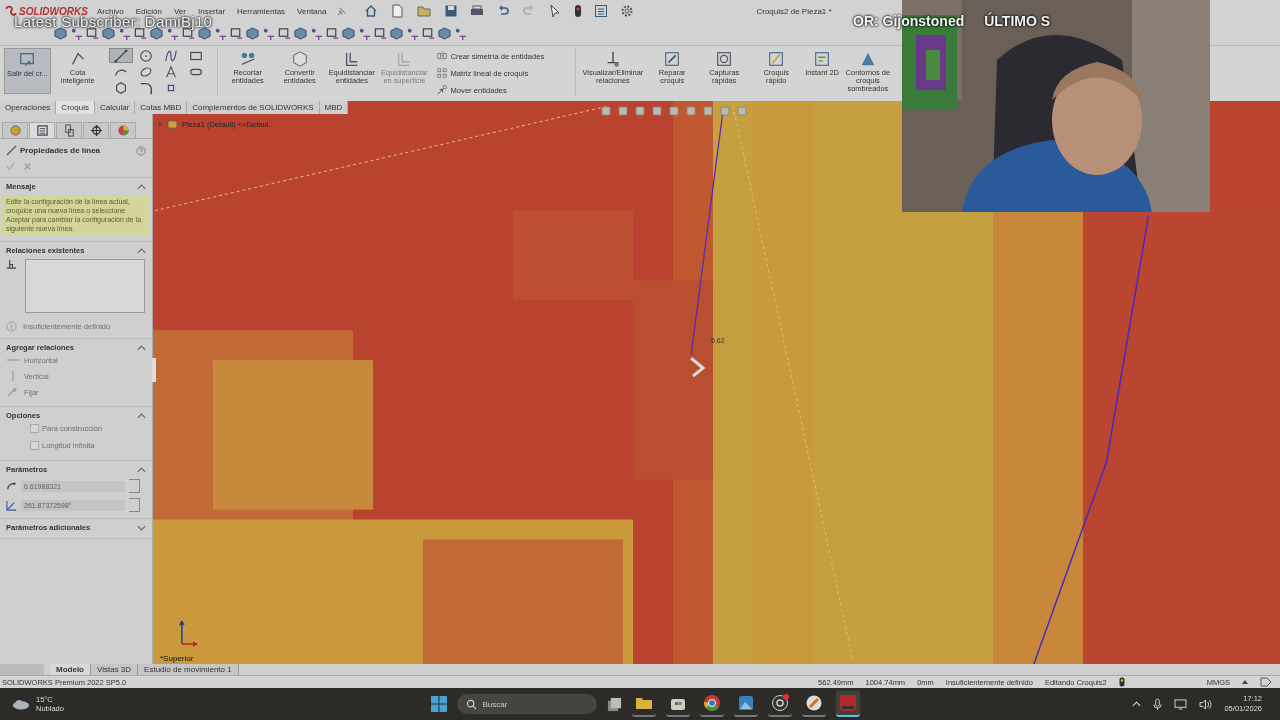  I want to click on cloud-icon, so click(21, 704).